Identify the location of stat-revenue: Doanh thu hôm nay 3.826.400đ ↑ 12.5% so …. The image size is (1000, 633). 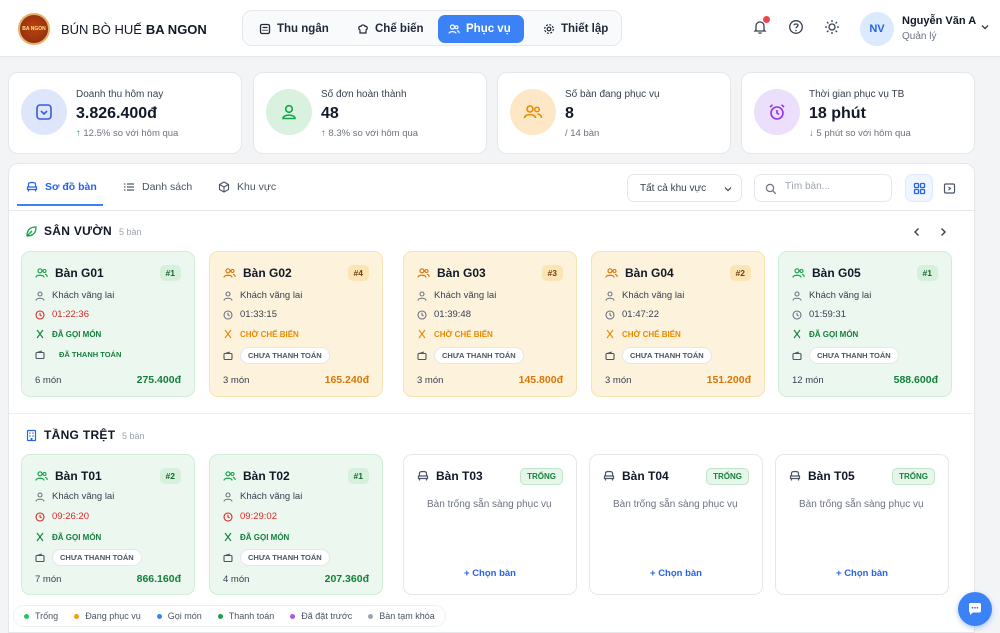
(125, 113).